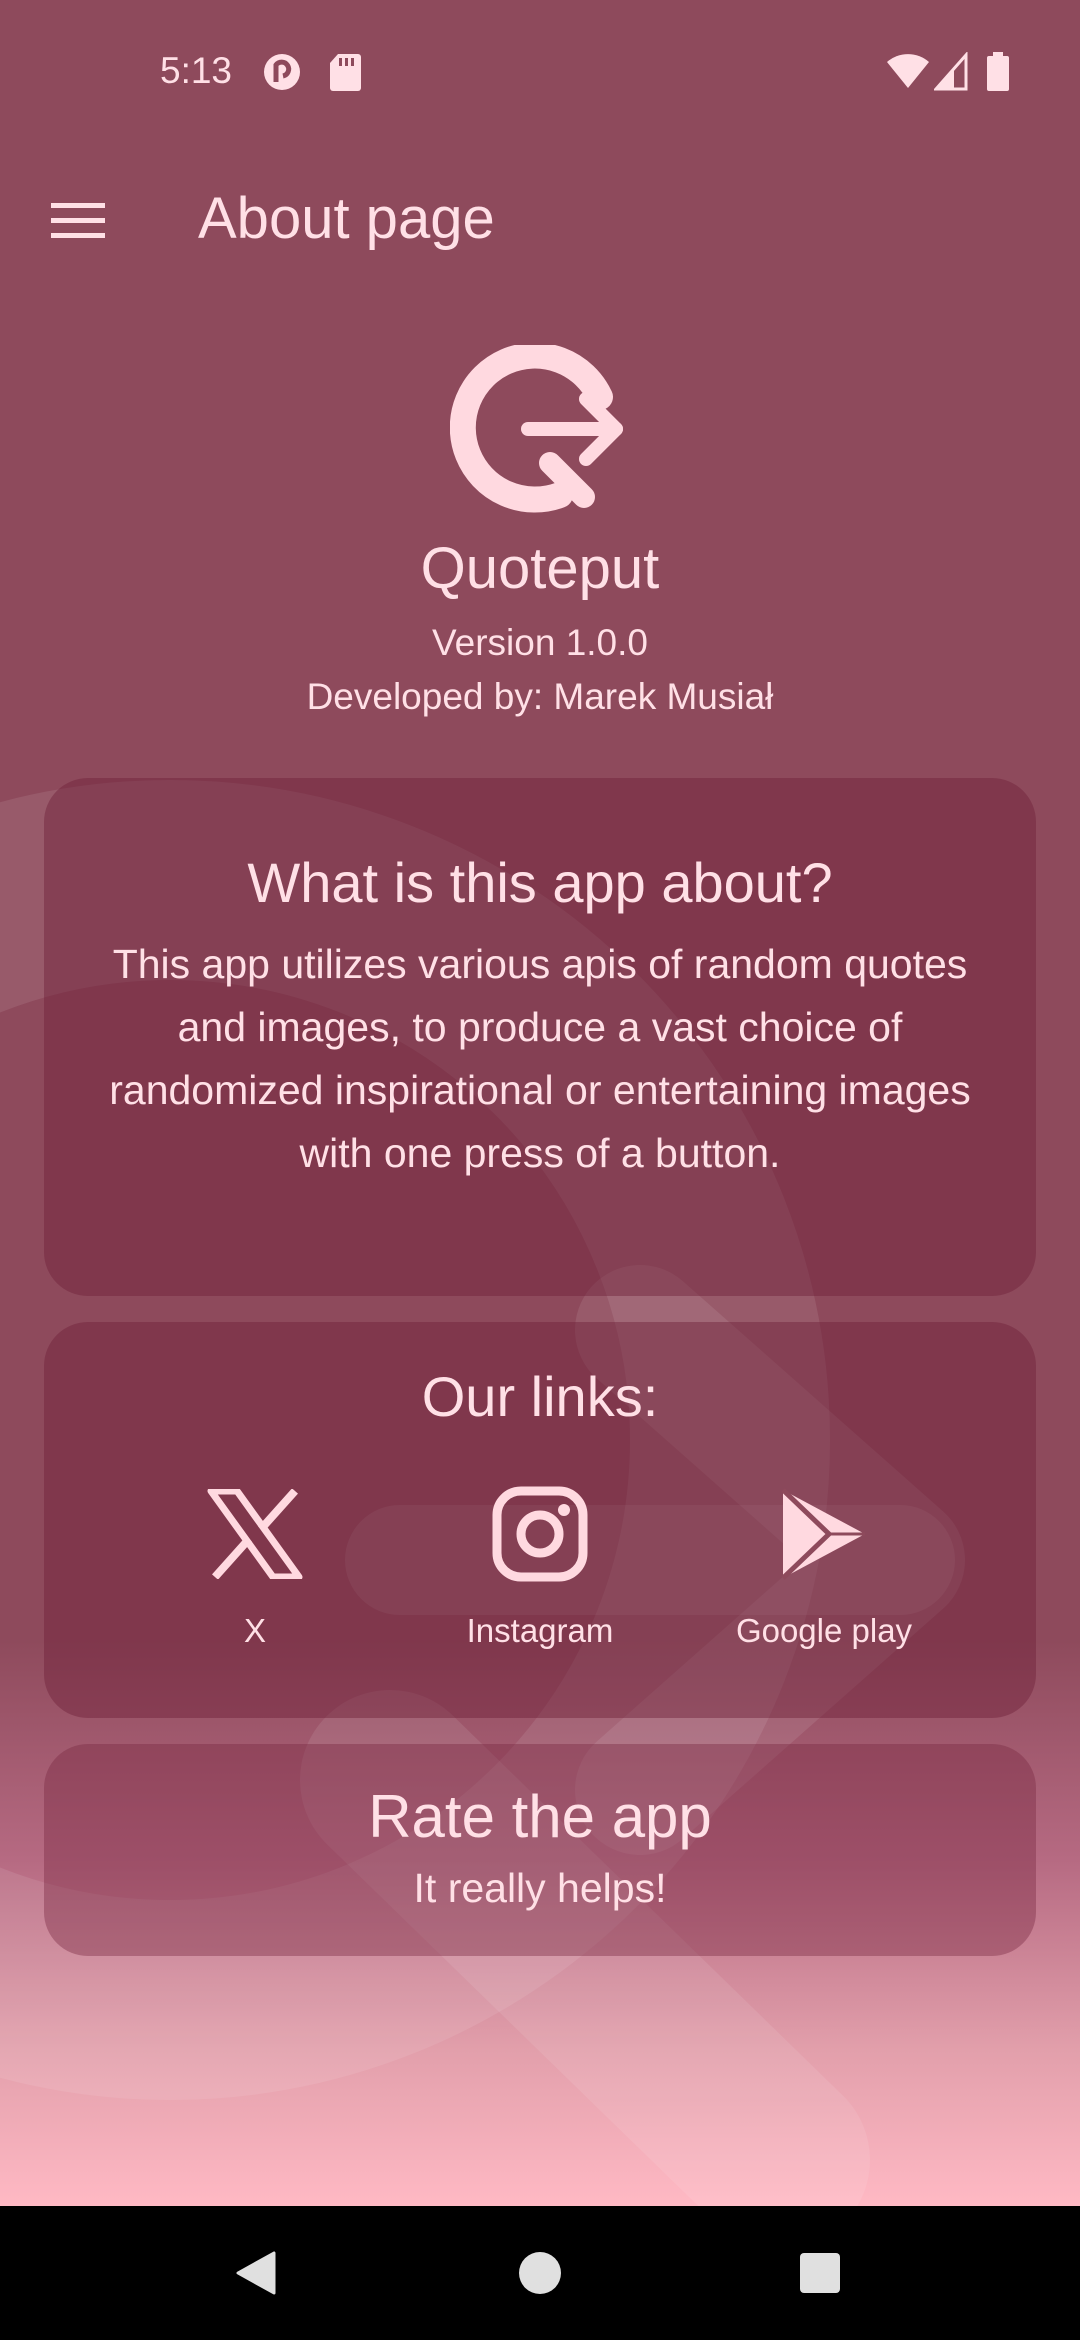 The width and height of the screenshot is (1080, 2340). Describe the element at coordinates (540, 568) in the screenshot. I see `app-name: Quoteput` at that location.